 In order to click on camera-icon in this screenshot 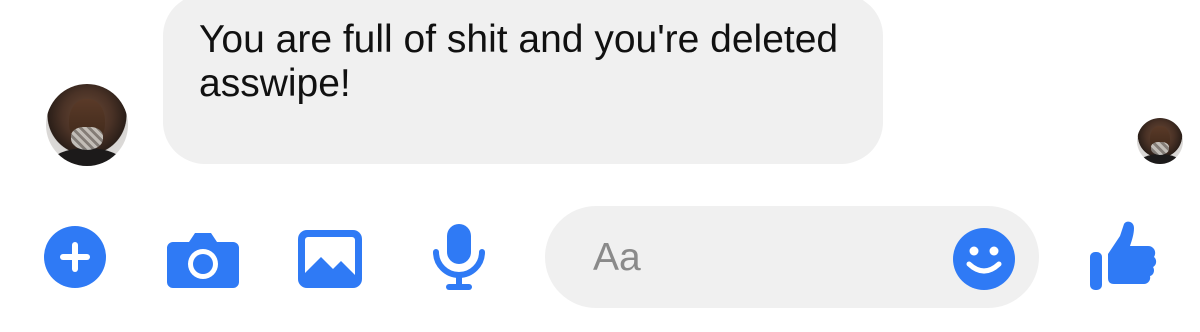, I will do `click(203, 259)`.